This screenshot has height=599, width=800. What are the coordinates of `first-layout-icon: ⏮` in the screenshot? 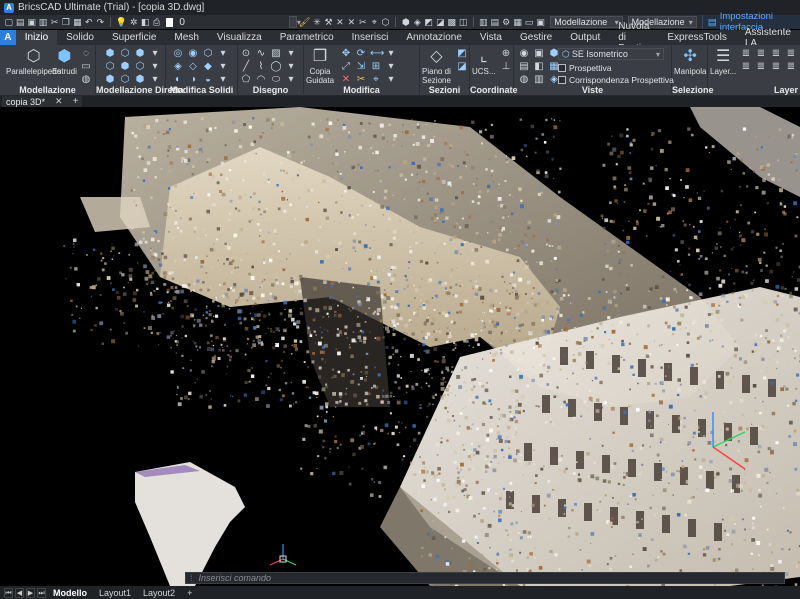 It's located at (8, 592).